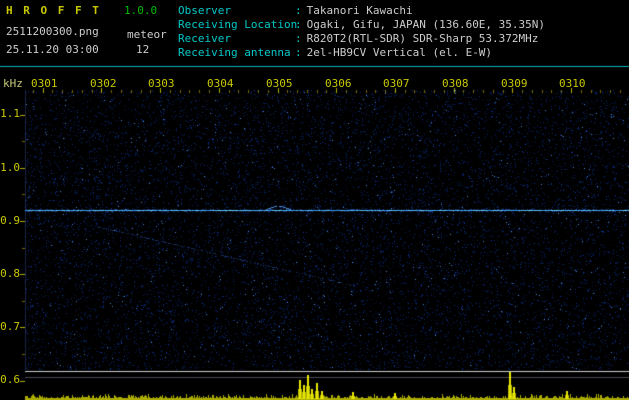 Image resolution: width=629 pixels, height=400 pixels. What do you see at coordinates (572, 83) in the screenshot?
I see `x-tick-label: 0310` at bounding box center [572, 83].